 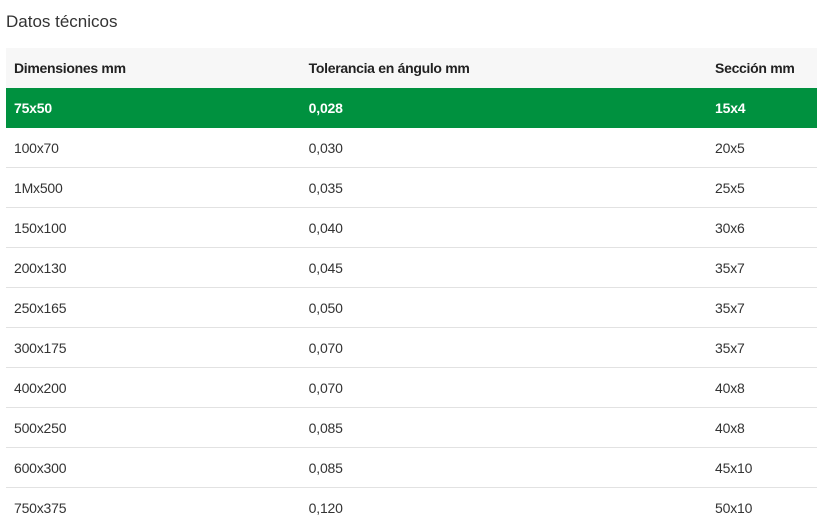 I want to click on cell-tolerance: 0,045, so click(x=504, y=267).